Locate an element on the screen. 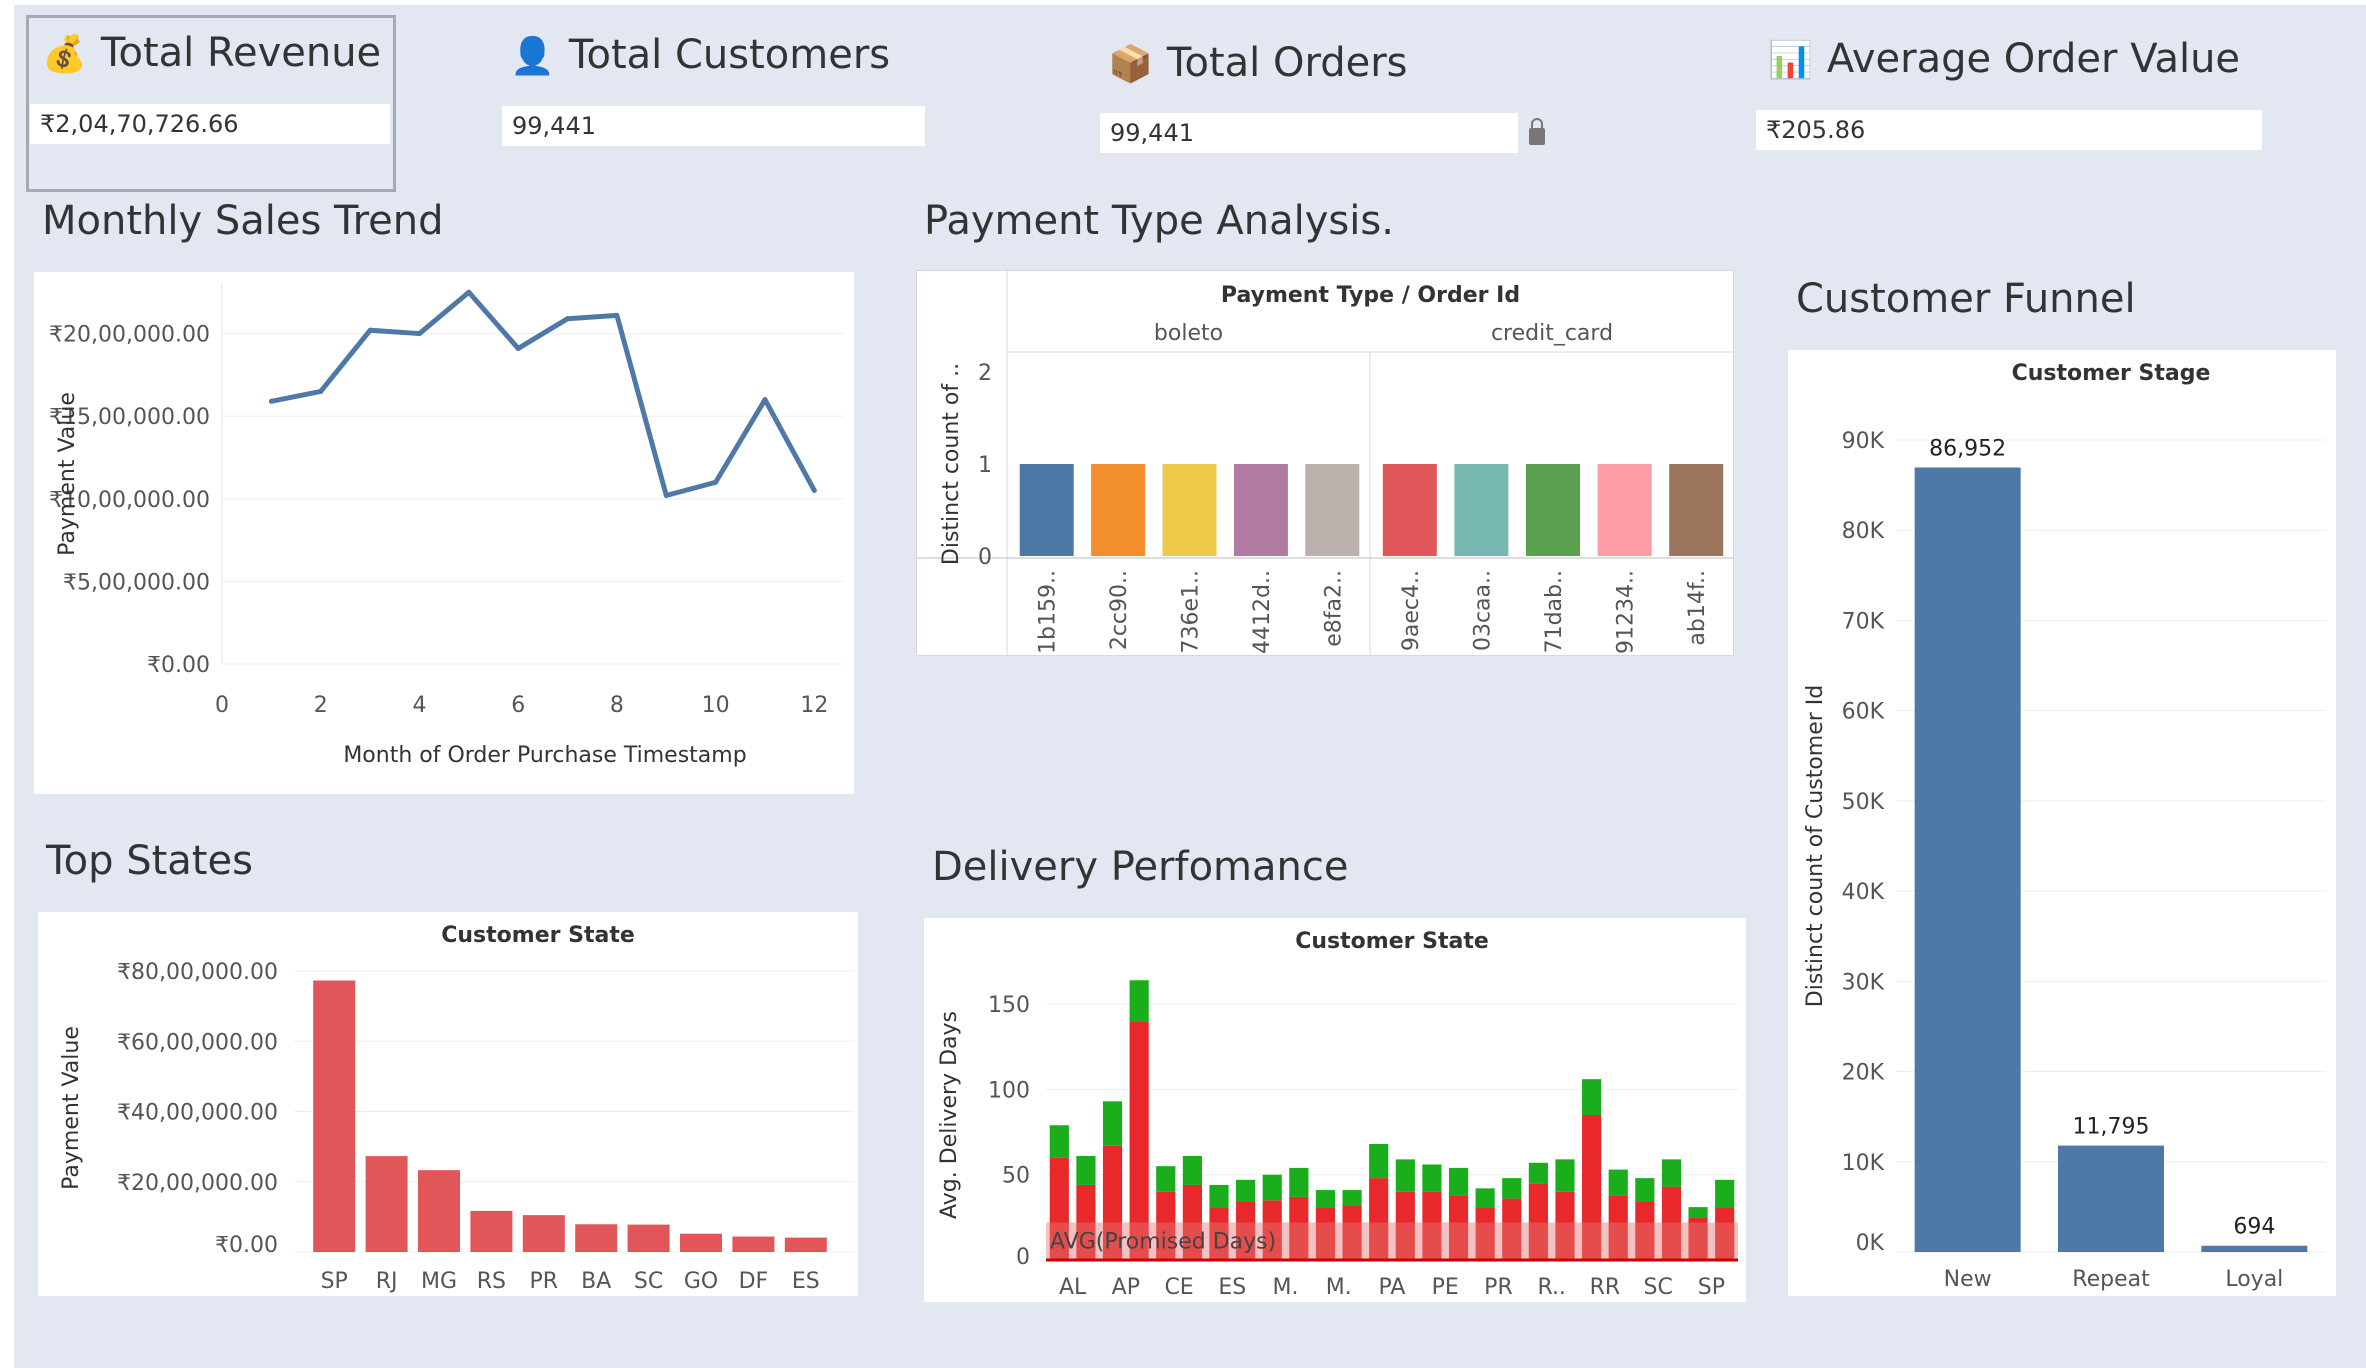  kpi-value-revenue: ₹2,04,70,726.66 is located at coordinates (210, 124).